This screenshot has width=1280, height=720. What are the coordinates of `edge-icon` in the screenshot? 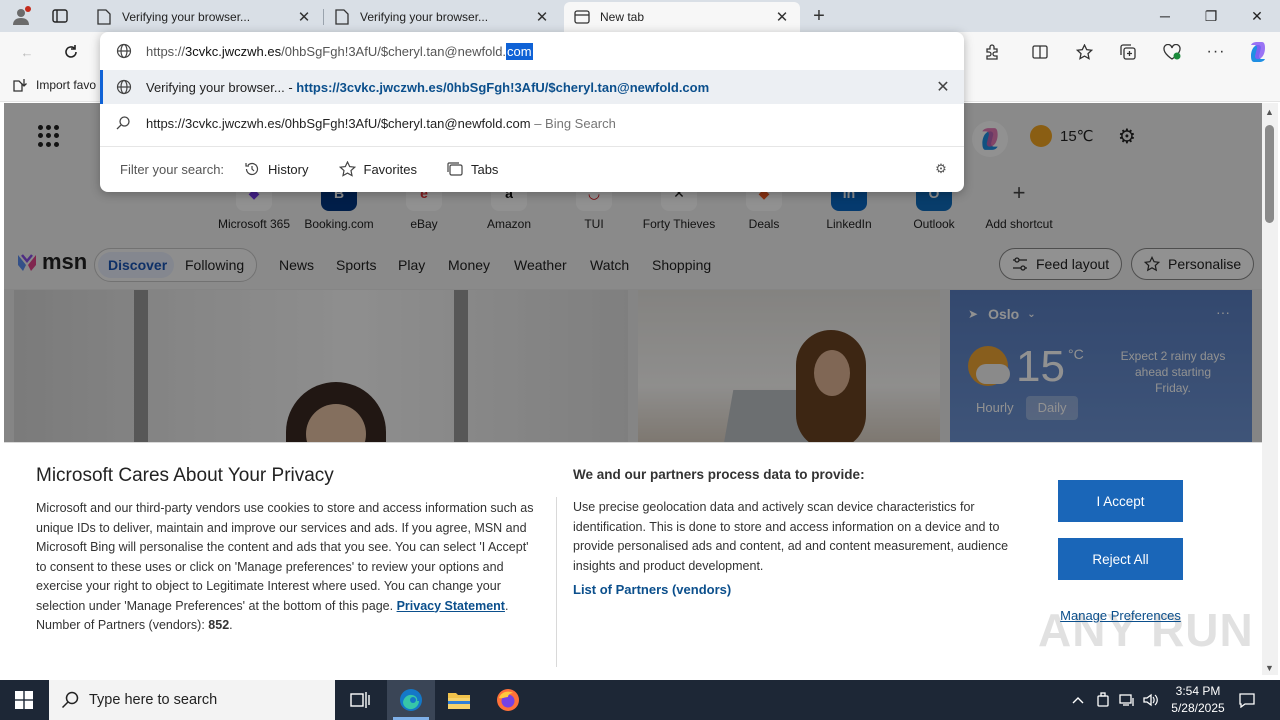 It's located at (411, 700).